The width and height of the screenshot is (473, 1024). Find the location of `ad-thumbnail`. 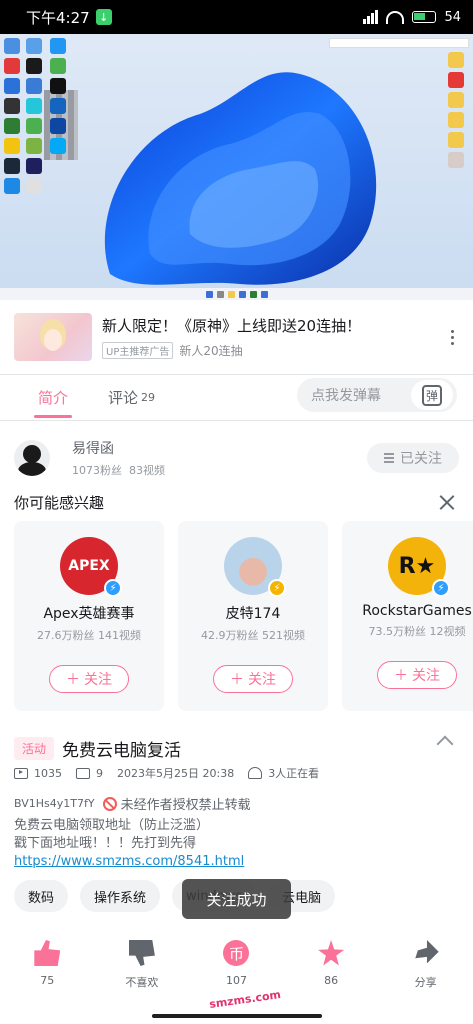

ad-thumbnail is located at coordinates (53, 337).